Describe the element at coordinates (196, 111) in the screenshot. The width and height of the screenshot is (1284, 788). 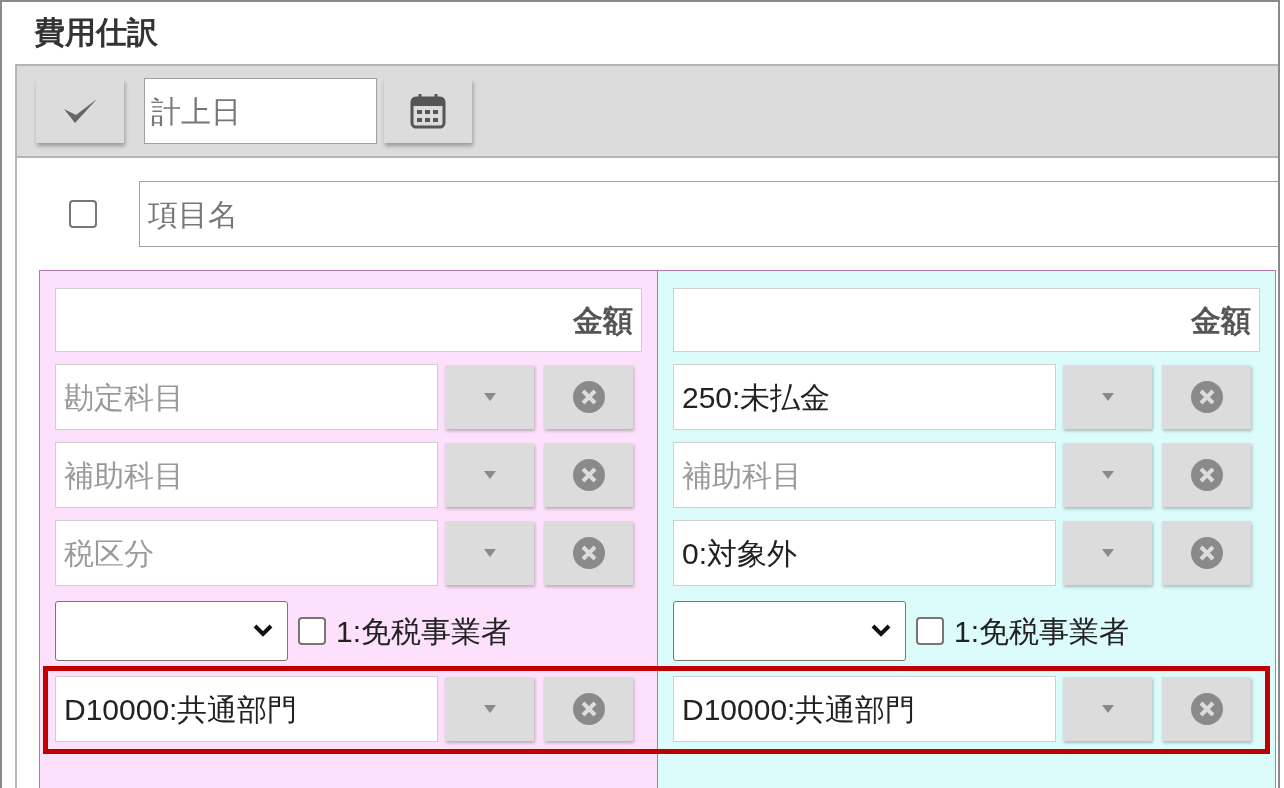
I see `field-placeholder: 計上日` at that location.